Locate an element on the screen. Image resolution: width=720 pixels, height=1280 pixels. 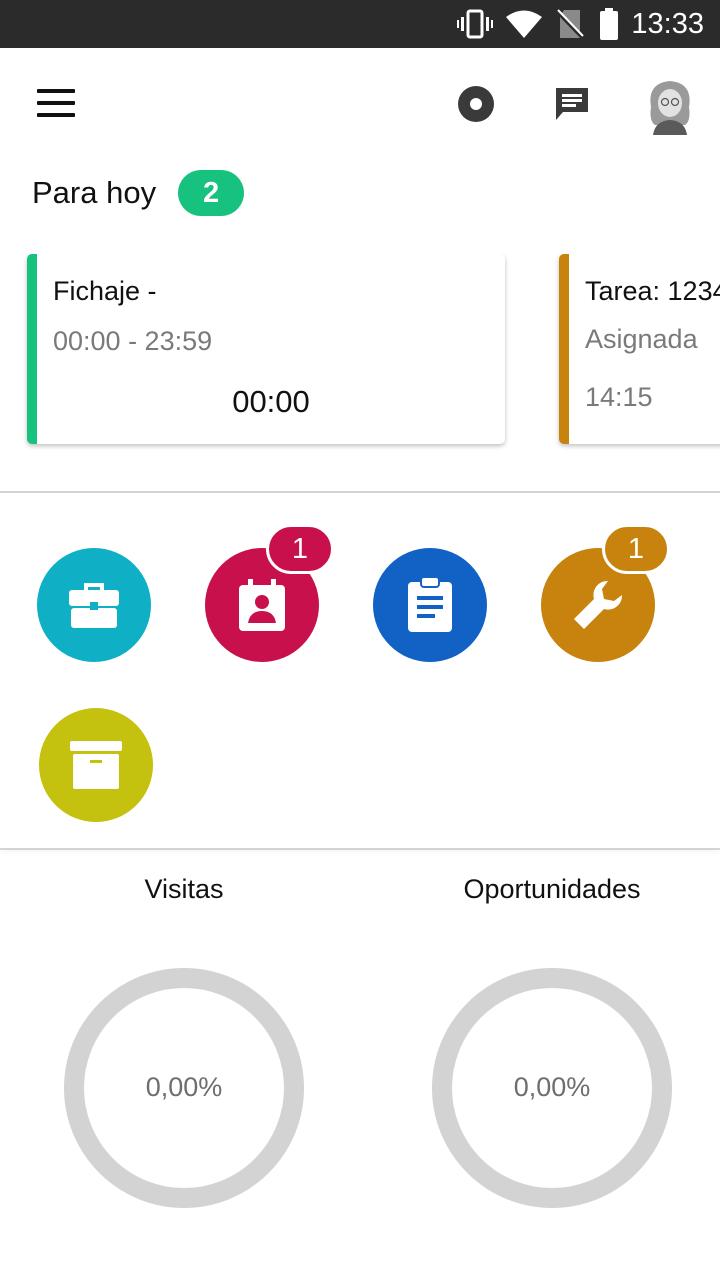
status-bar: 13:33 is located at coordinates (360, 24).